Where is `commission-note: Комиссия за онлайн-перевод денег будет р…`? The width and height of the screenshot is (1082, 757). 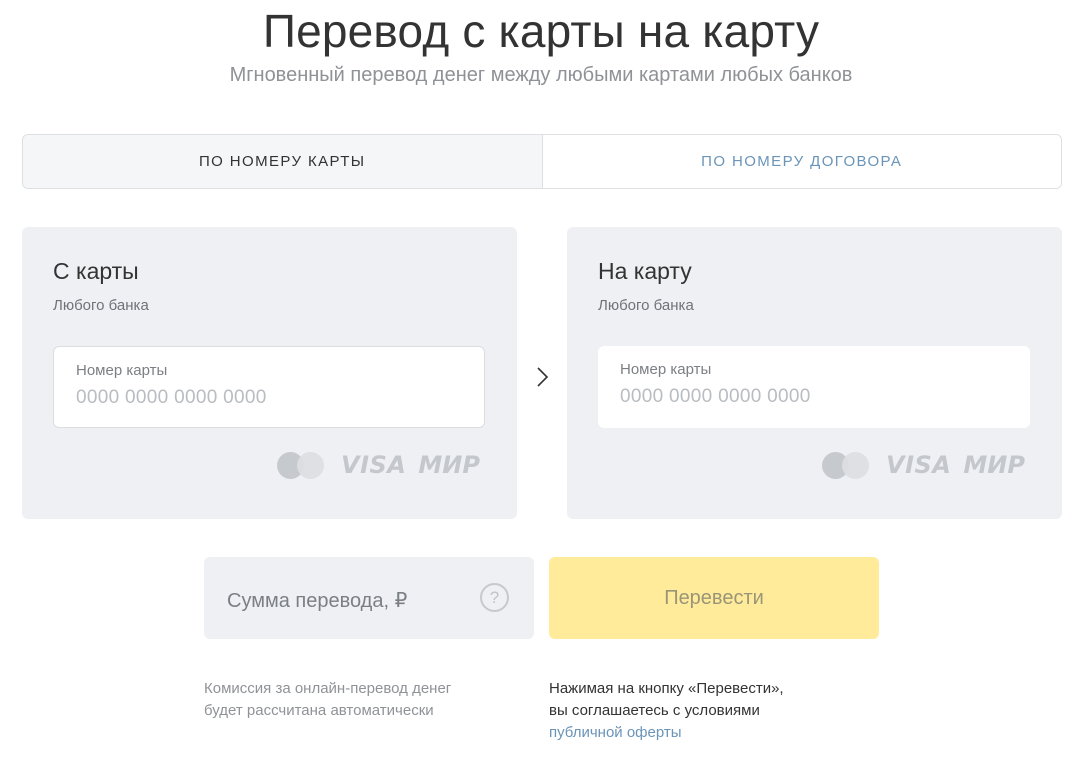
commission-note: Комиссия за онлайн-перевод денег будет р… is located at coordinates (364, 700).